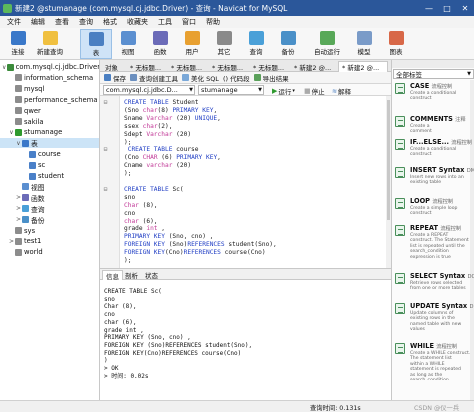 The height and width of the screenshot is (412, 474). Describe the element at coordinates (429, 8) in the screenshot. I see `minimize-button: —` at that location.